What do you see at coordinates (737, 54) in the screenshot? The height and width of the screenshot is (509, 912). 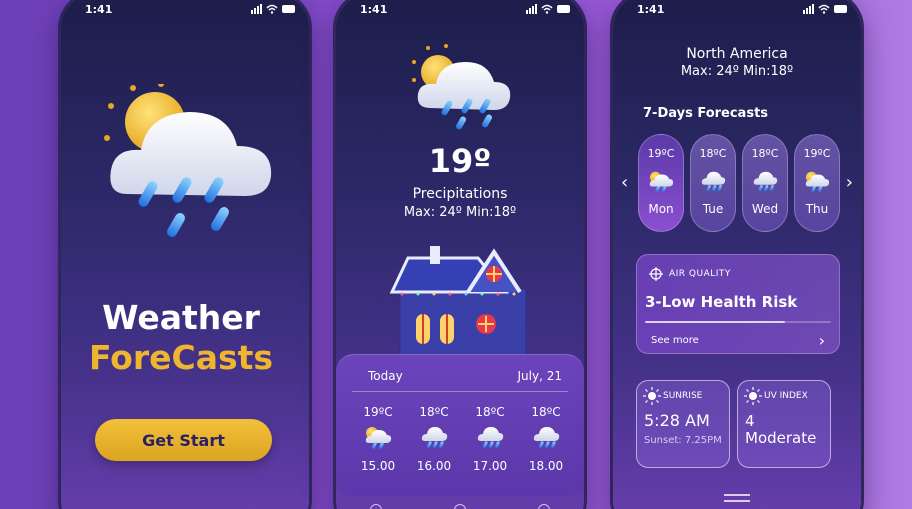 I see `region-name: North America` at bounding box center [737, 54].